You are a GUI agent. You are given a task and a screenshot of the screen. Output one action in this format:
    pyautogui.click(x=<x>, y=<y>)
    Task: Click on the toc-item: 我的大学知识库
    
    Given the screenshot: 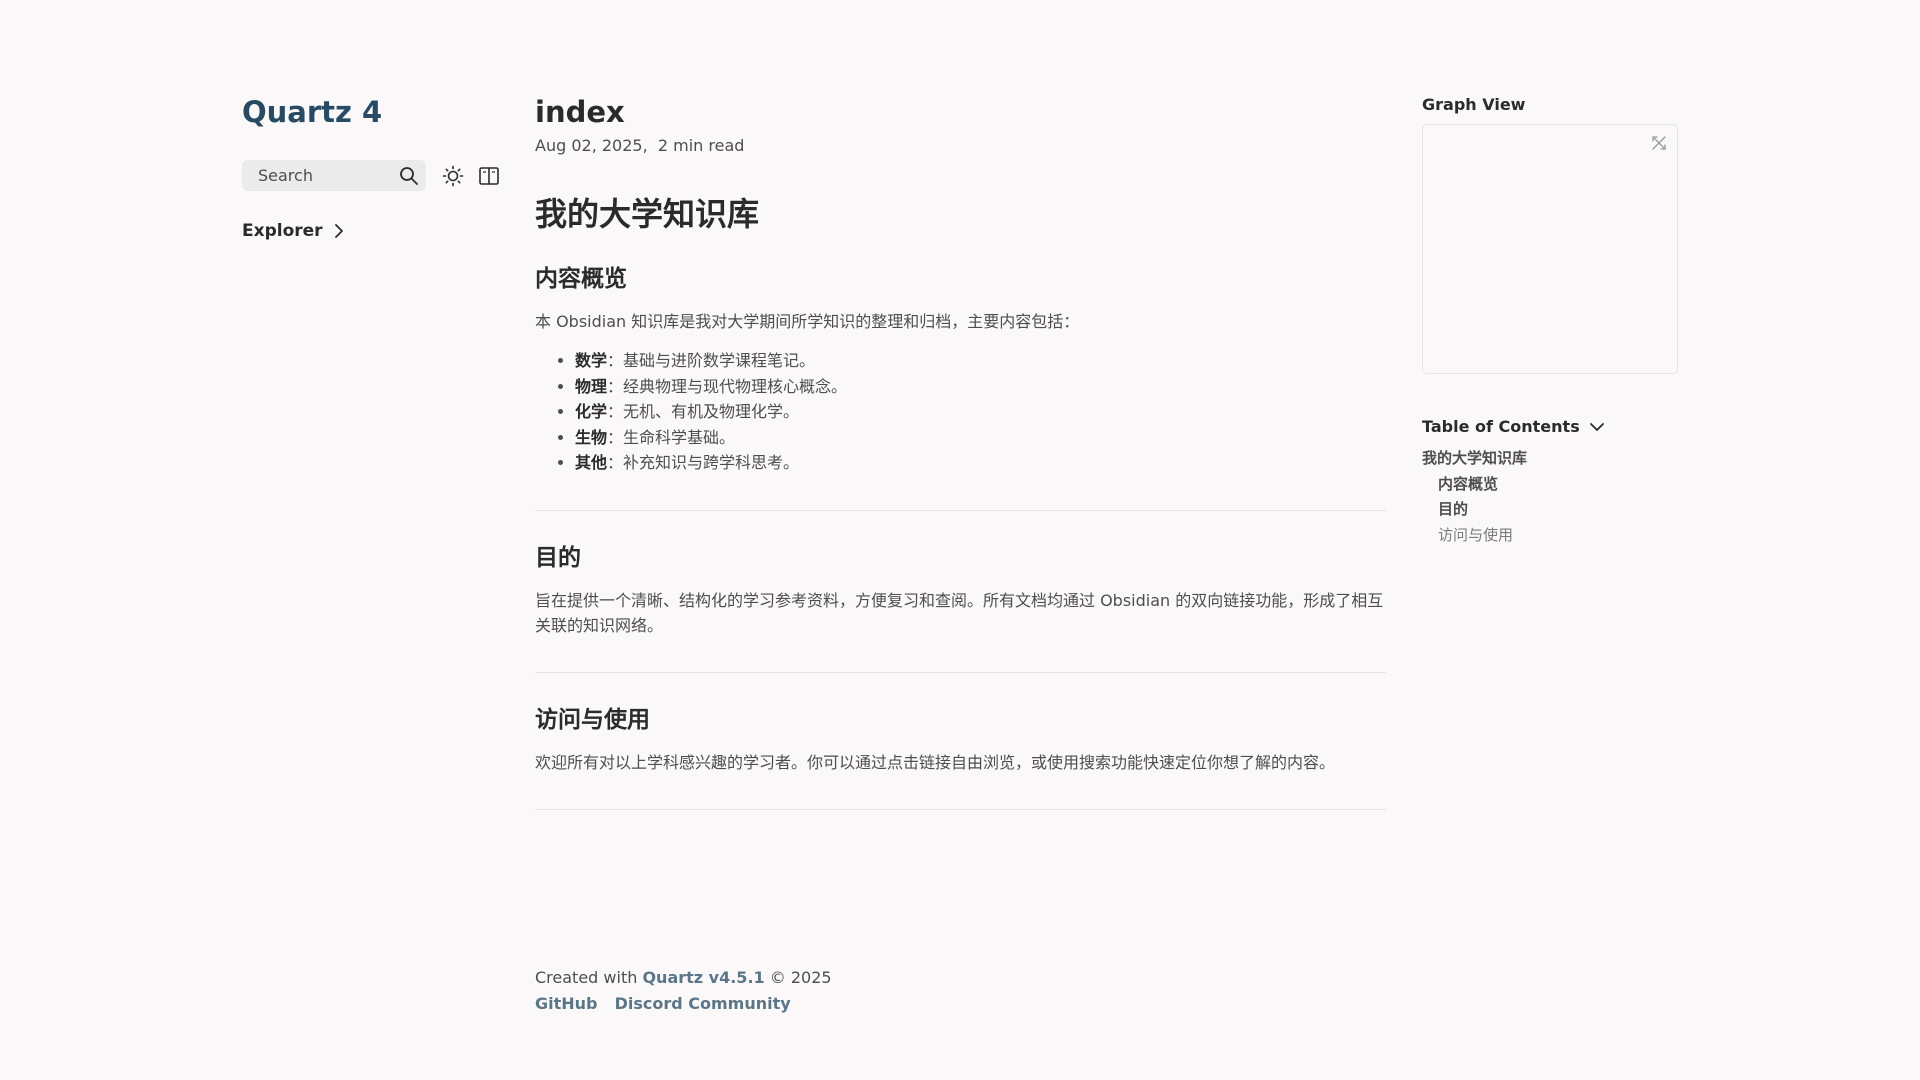 What is the action you would take?
    pyautogui.click(x=1550, y=459)
    